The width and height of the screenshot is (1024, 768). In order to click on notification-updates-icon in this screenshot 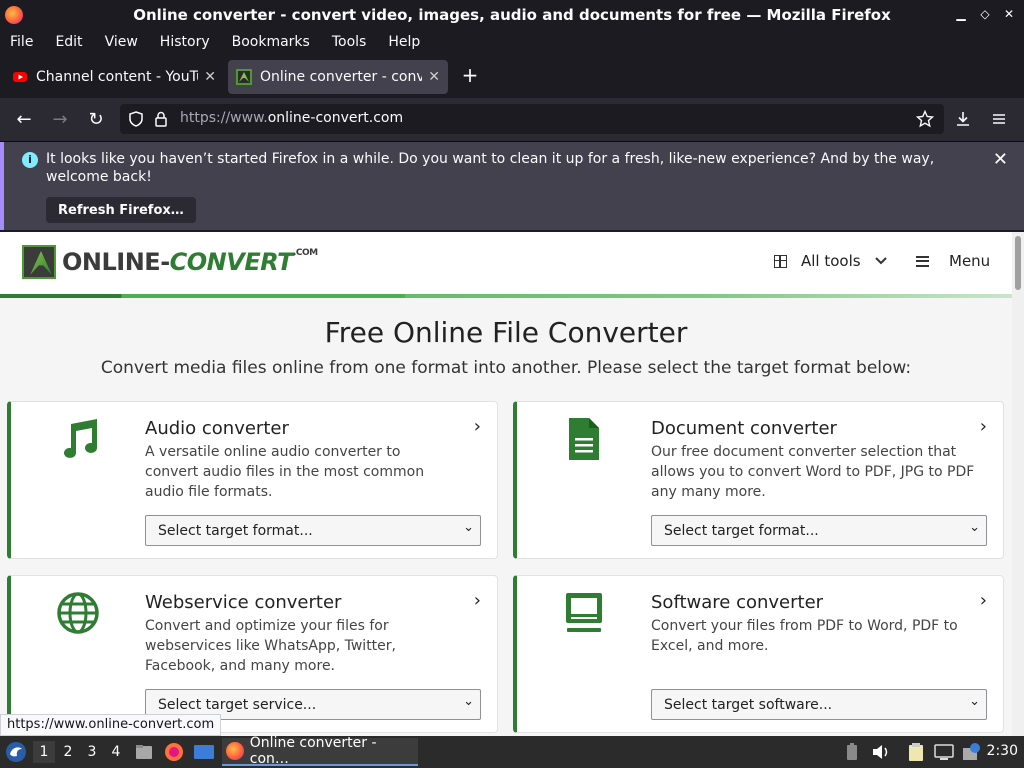, I will do `click(971, 752)`.